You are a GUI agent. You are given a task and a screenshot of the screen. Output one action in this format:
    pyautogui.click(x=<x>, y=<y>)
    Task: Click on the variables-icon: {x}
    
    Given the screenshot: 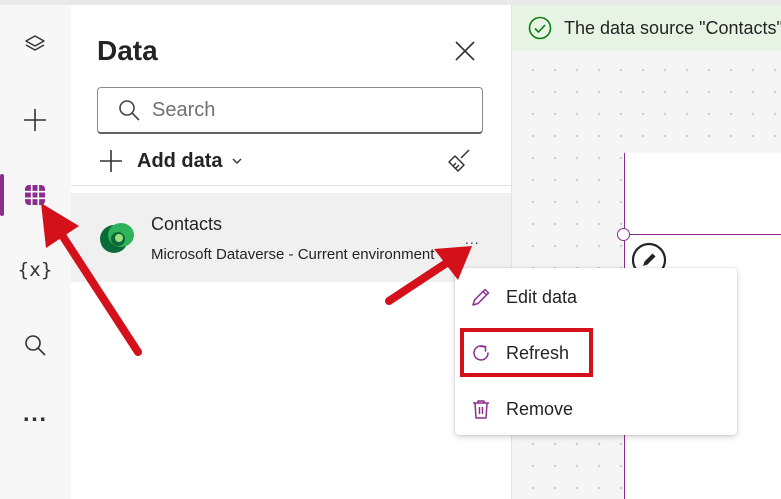 What is the action you would take?
    pyautogui.click(x=35, y=270)
    